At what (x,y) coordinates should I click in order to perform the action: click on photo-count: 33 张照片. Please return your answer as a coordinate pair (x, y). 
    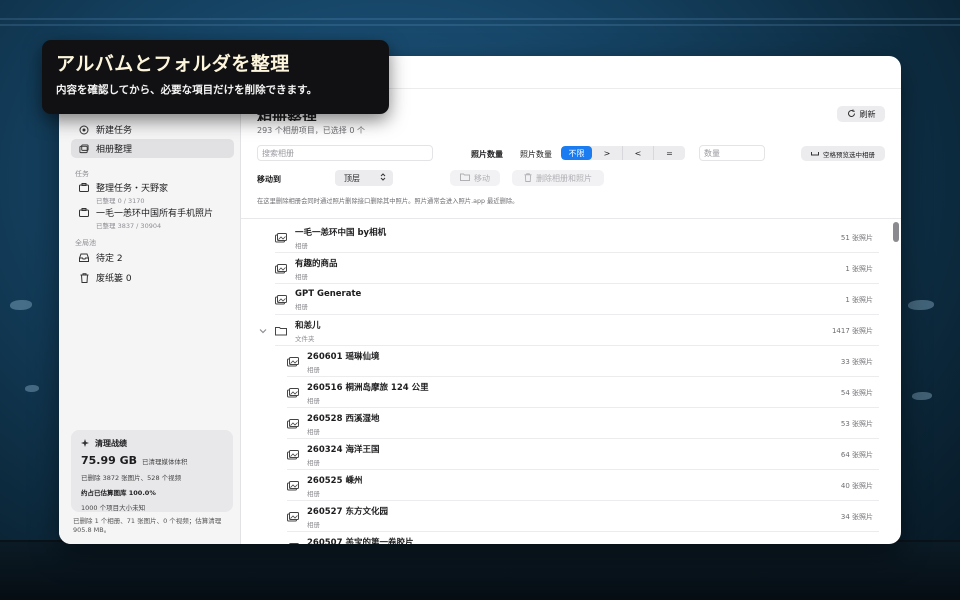
    Looking at the image, I should click on (856, 361).